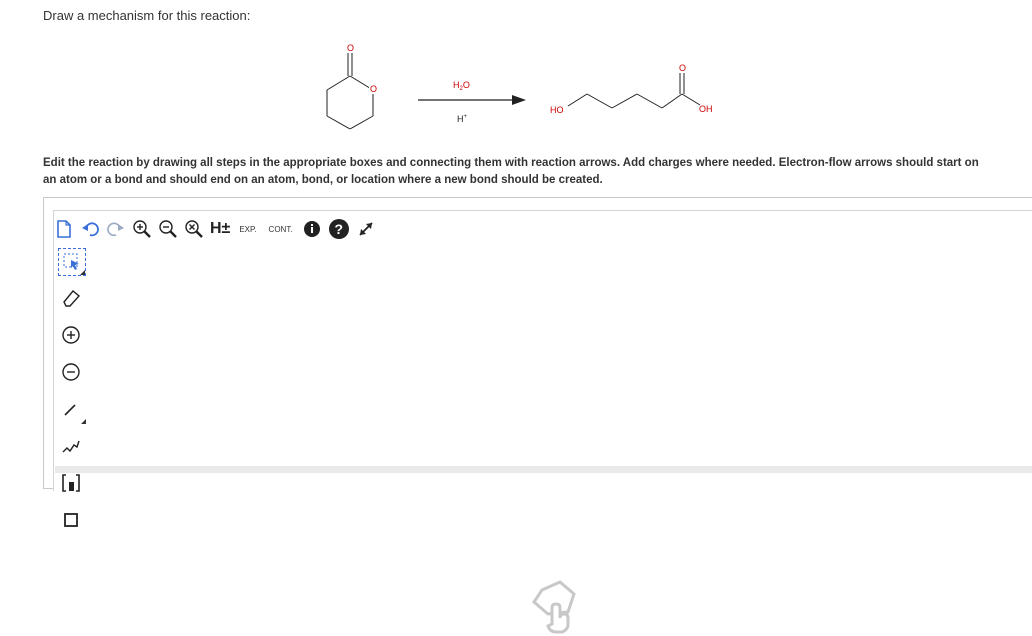  I want to click on editor-footer-bar, so click(543, 469).